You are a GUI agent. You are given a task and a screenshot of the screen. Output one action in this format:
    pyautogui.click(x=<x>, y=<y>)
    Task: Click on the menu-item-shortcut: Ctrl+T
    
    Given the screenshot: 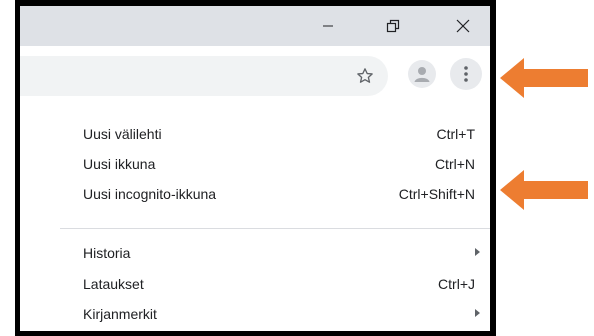 What is the action you would take?
    pyautogui.click(x=456, y=134)
    